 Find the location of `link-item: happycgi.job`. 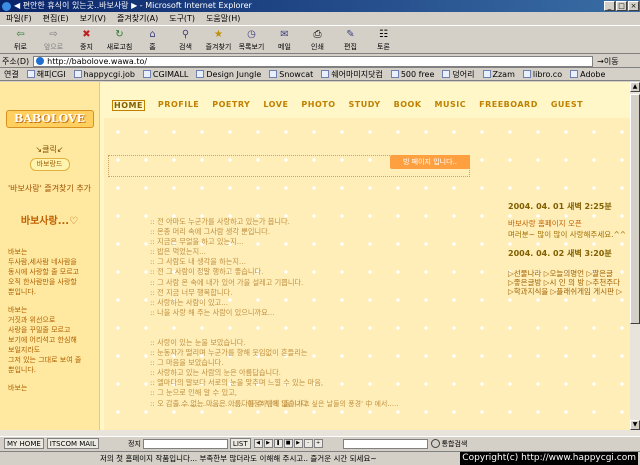

link-item: happycgi.job is located at coordinates (104, 74).